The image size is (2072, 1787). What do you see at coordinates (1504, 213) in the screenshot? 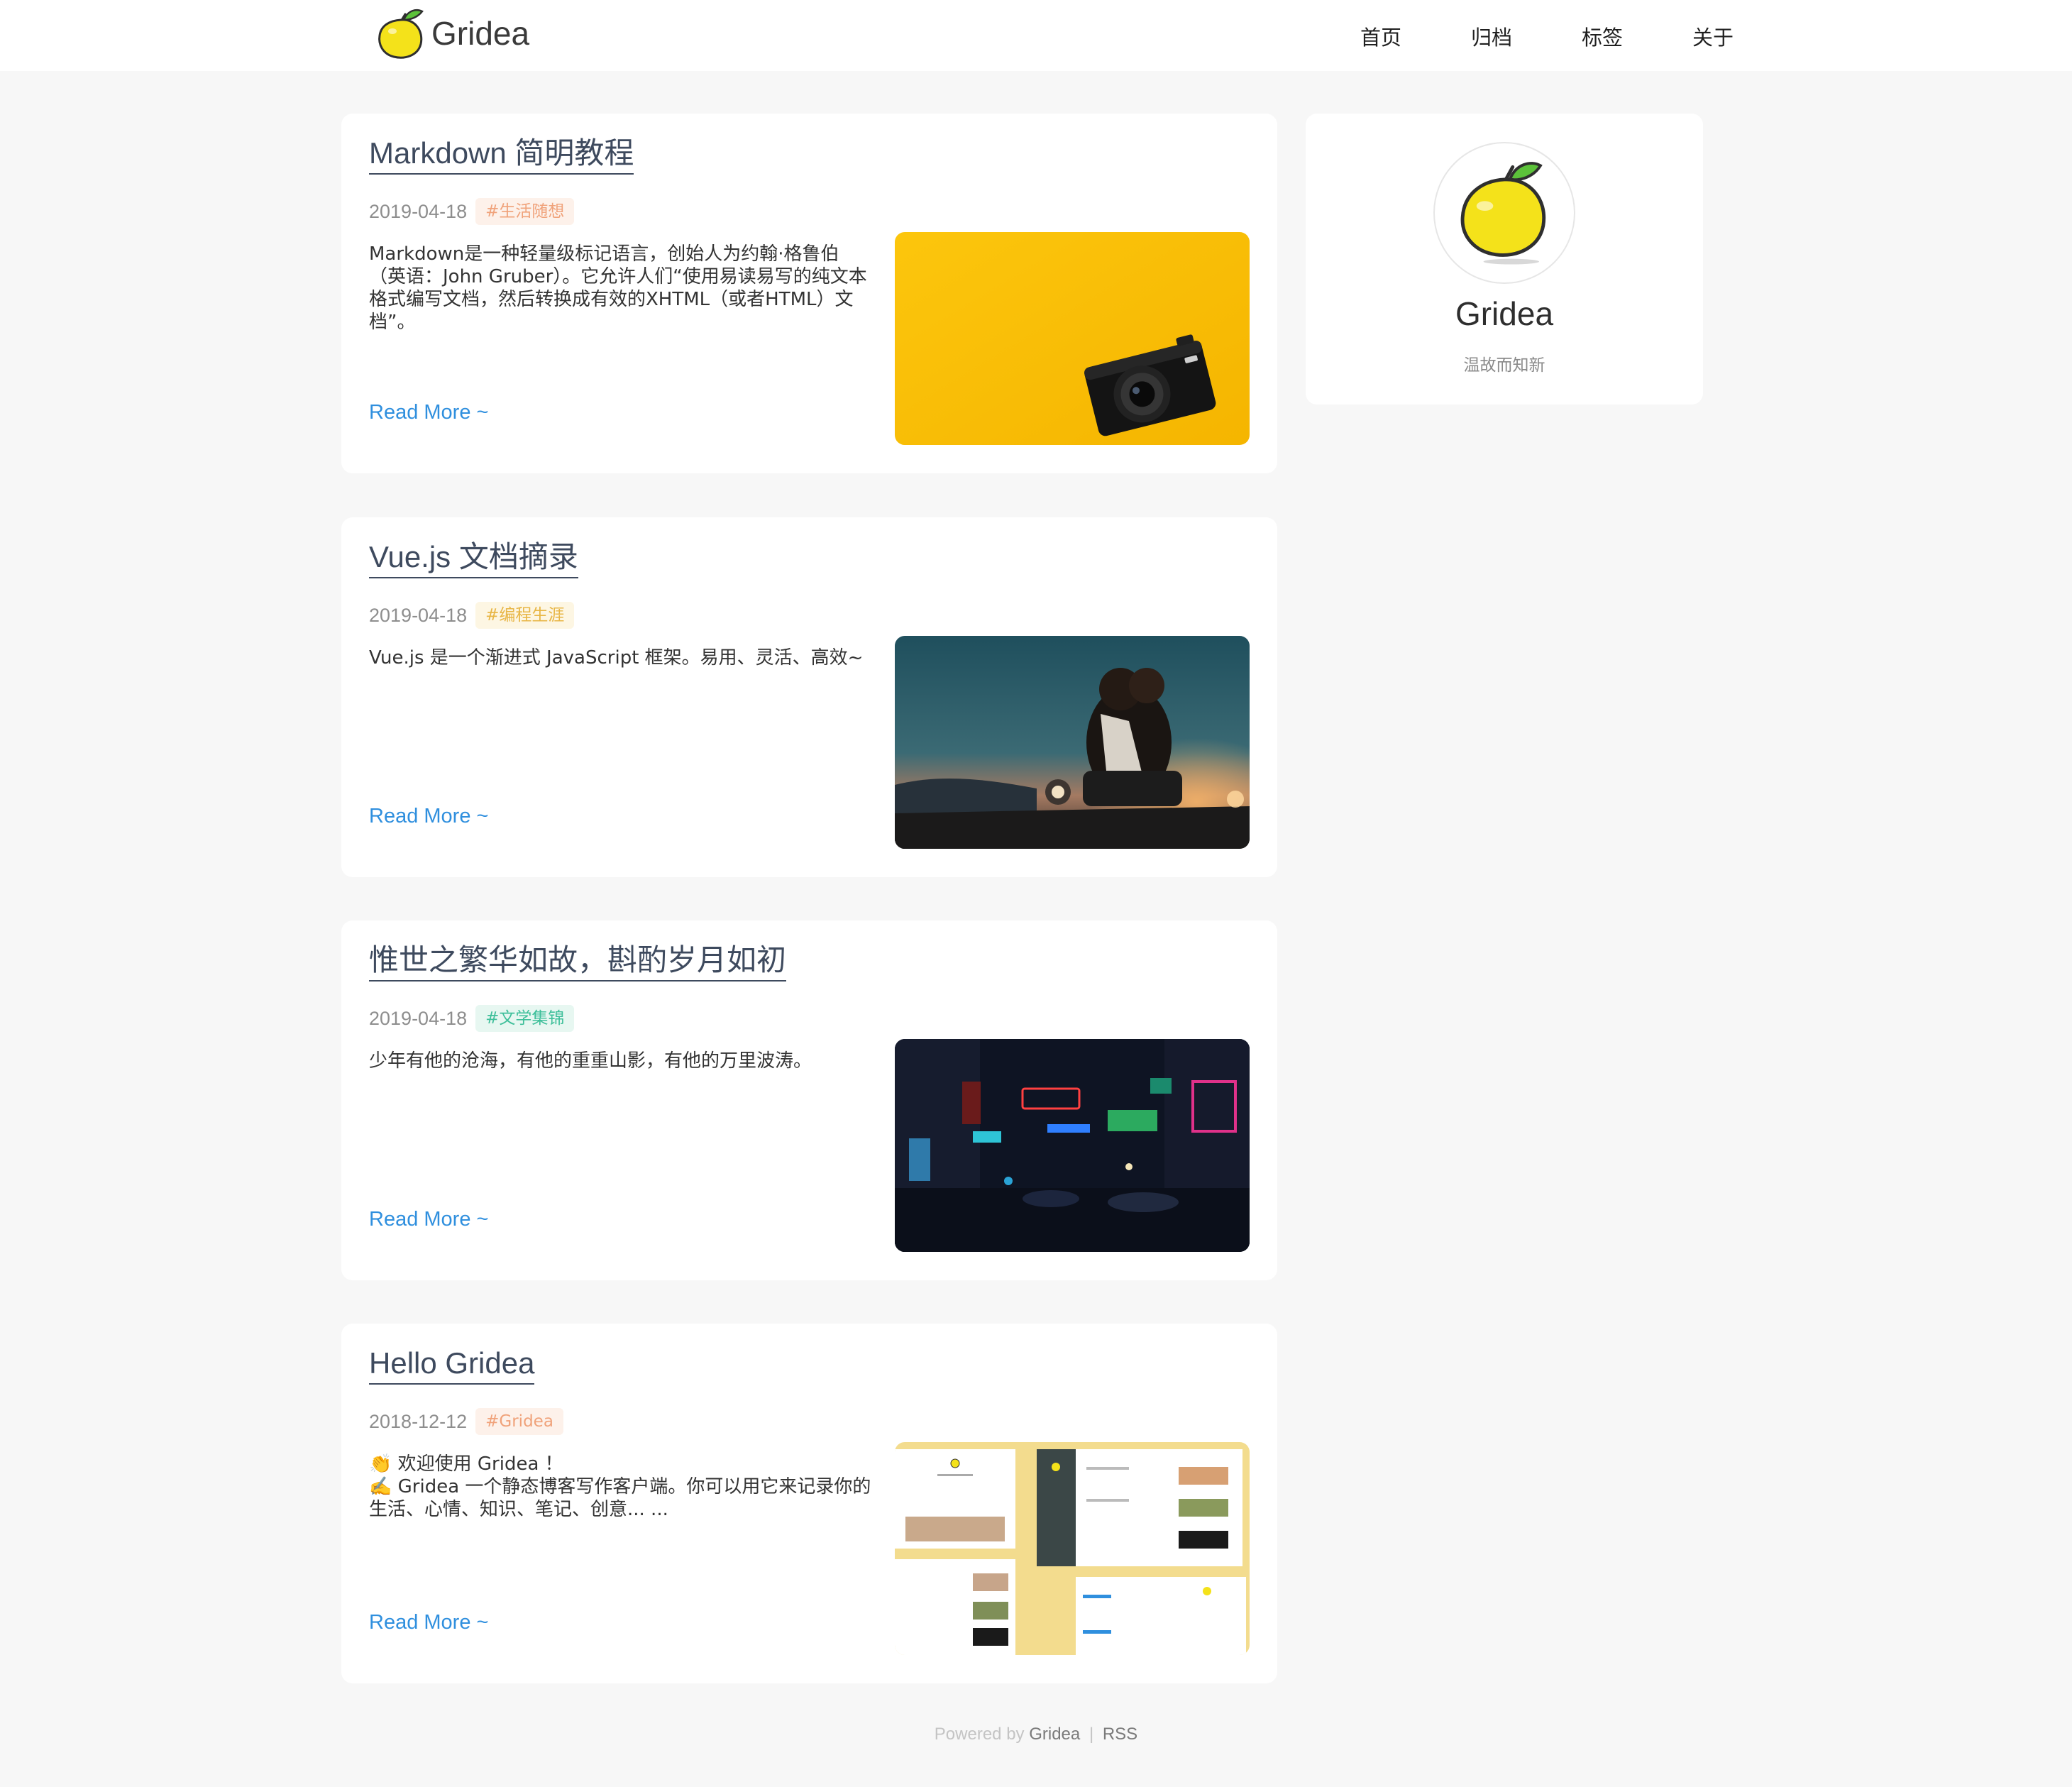
I see `lemon-icon` at bounding box center [1504, 213].